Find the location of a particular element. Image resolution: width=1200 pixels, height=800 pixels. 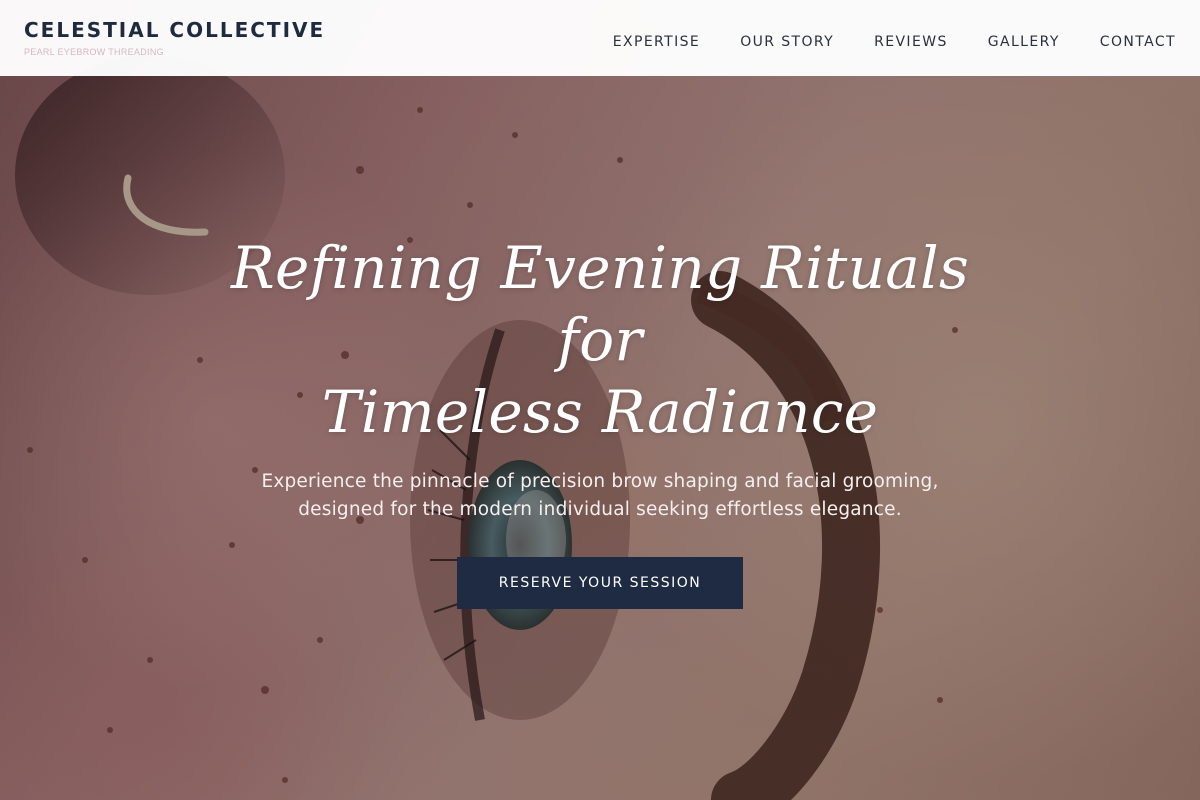

hero-title-line-1: Refining Evening Rituals for is located at coordinates (600, 304).